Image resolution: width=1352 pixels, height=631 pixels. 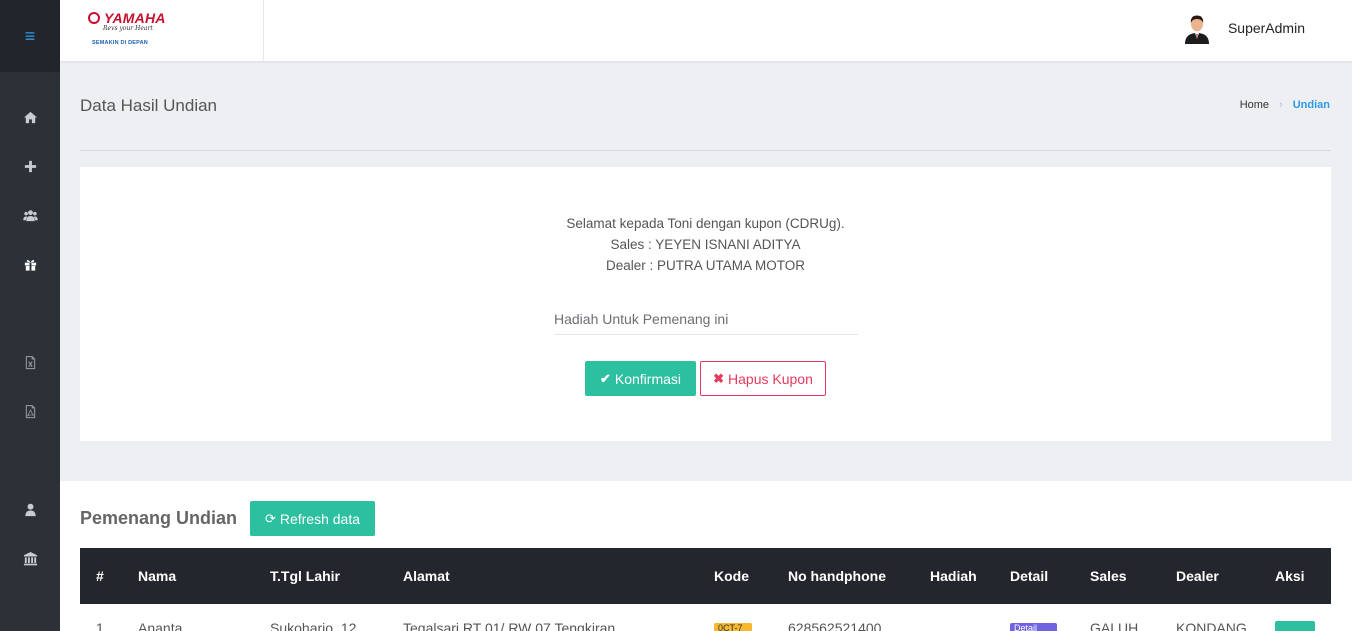 I want to click on column-header-number: #, so click(x=100, y=576).